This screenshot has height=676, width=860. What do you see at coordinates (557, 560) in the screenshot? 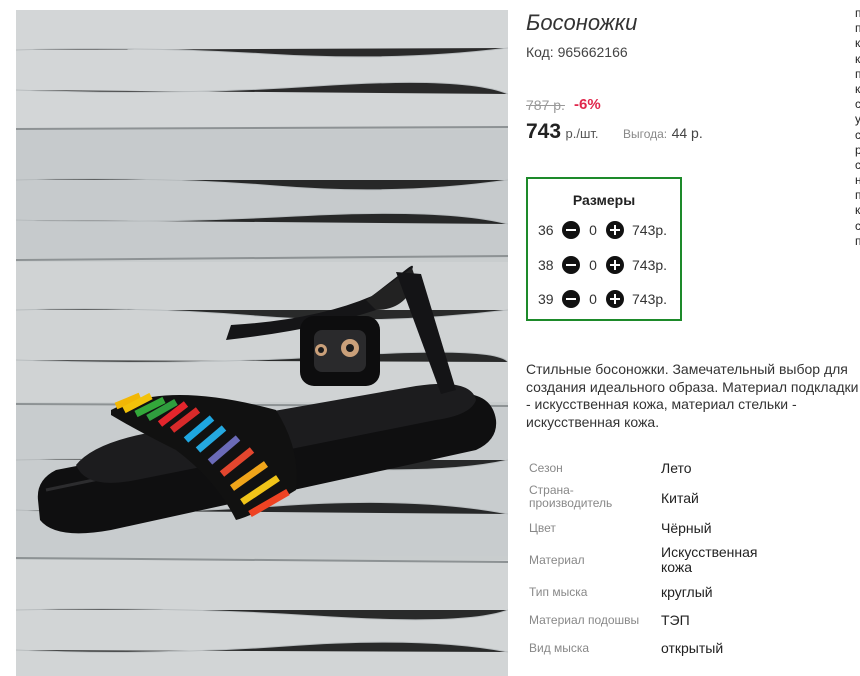
I see `attribute-label: Материал` at bounding box center [557, 560].